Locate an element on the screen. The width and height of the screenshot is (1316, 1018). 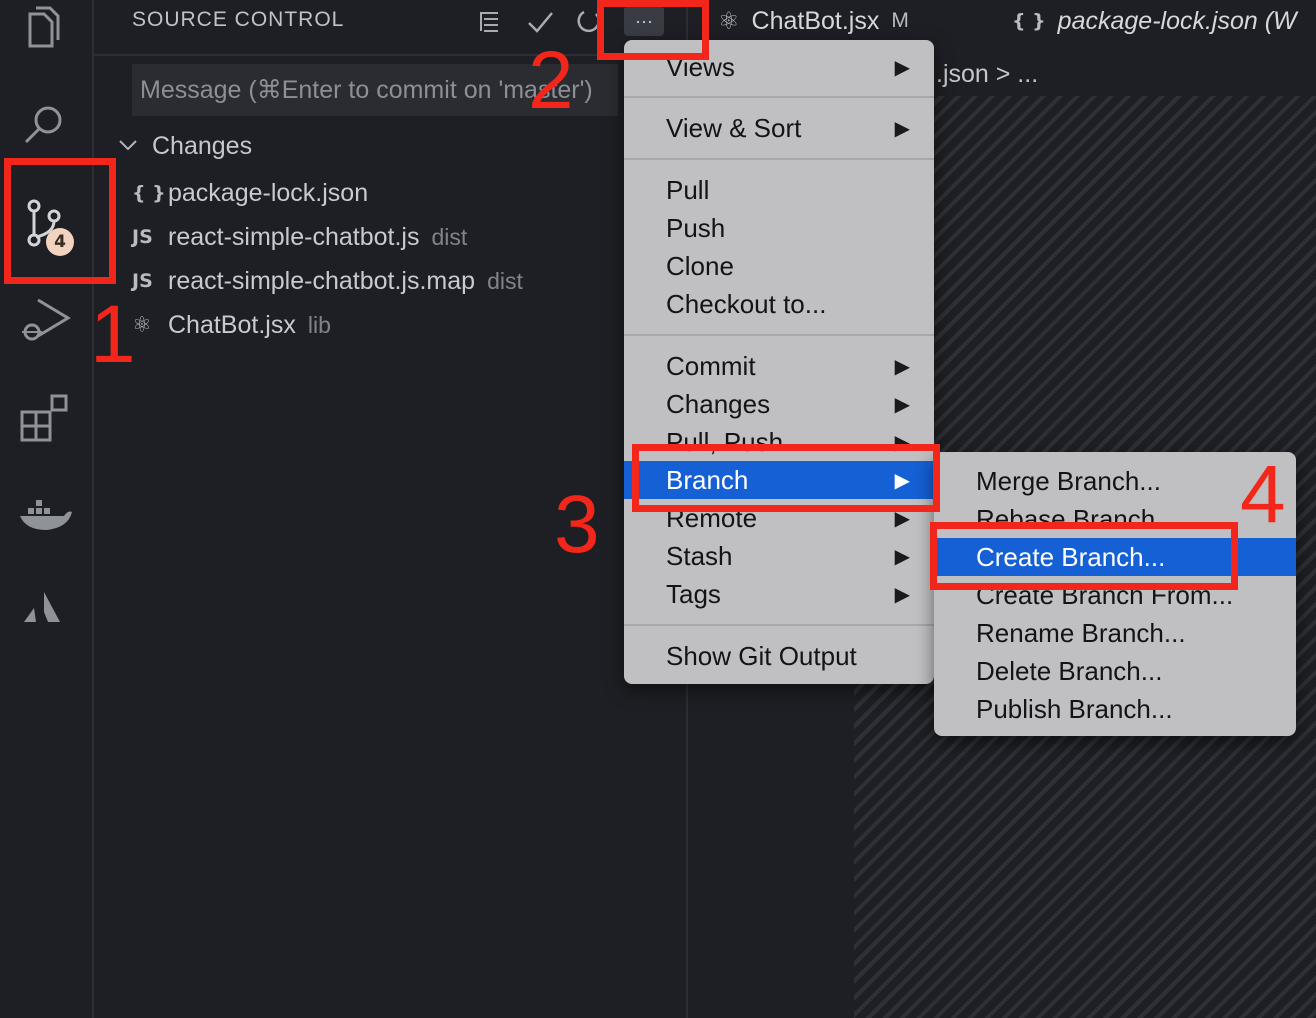
menu-label: View & Sort is located at coordinates (734, 127).